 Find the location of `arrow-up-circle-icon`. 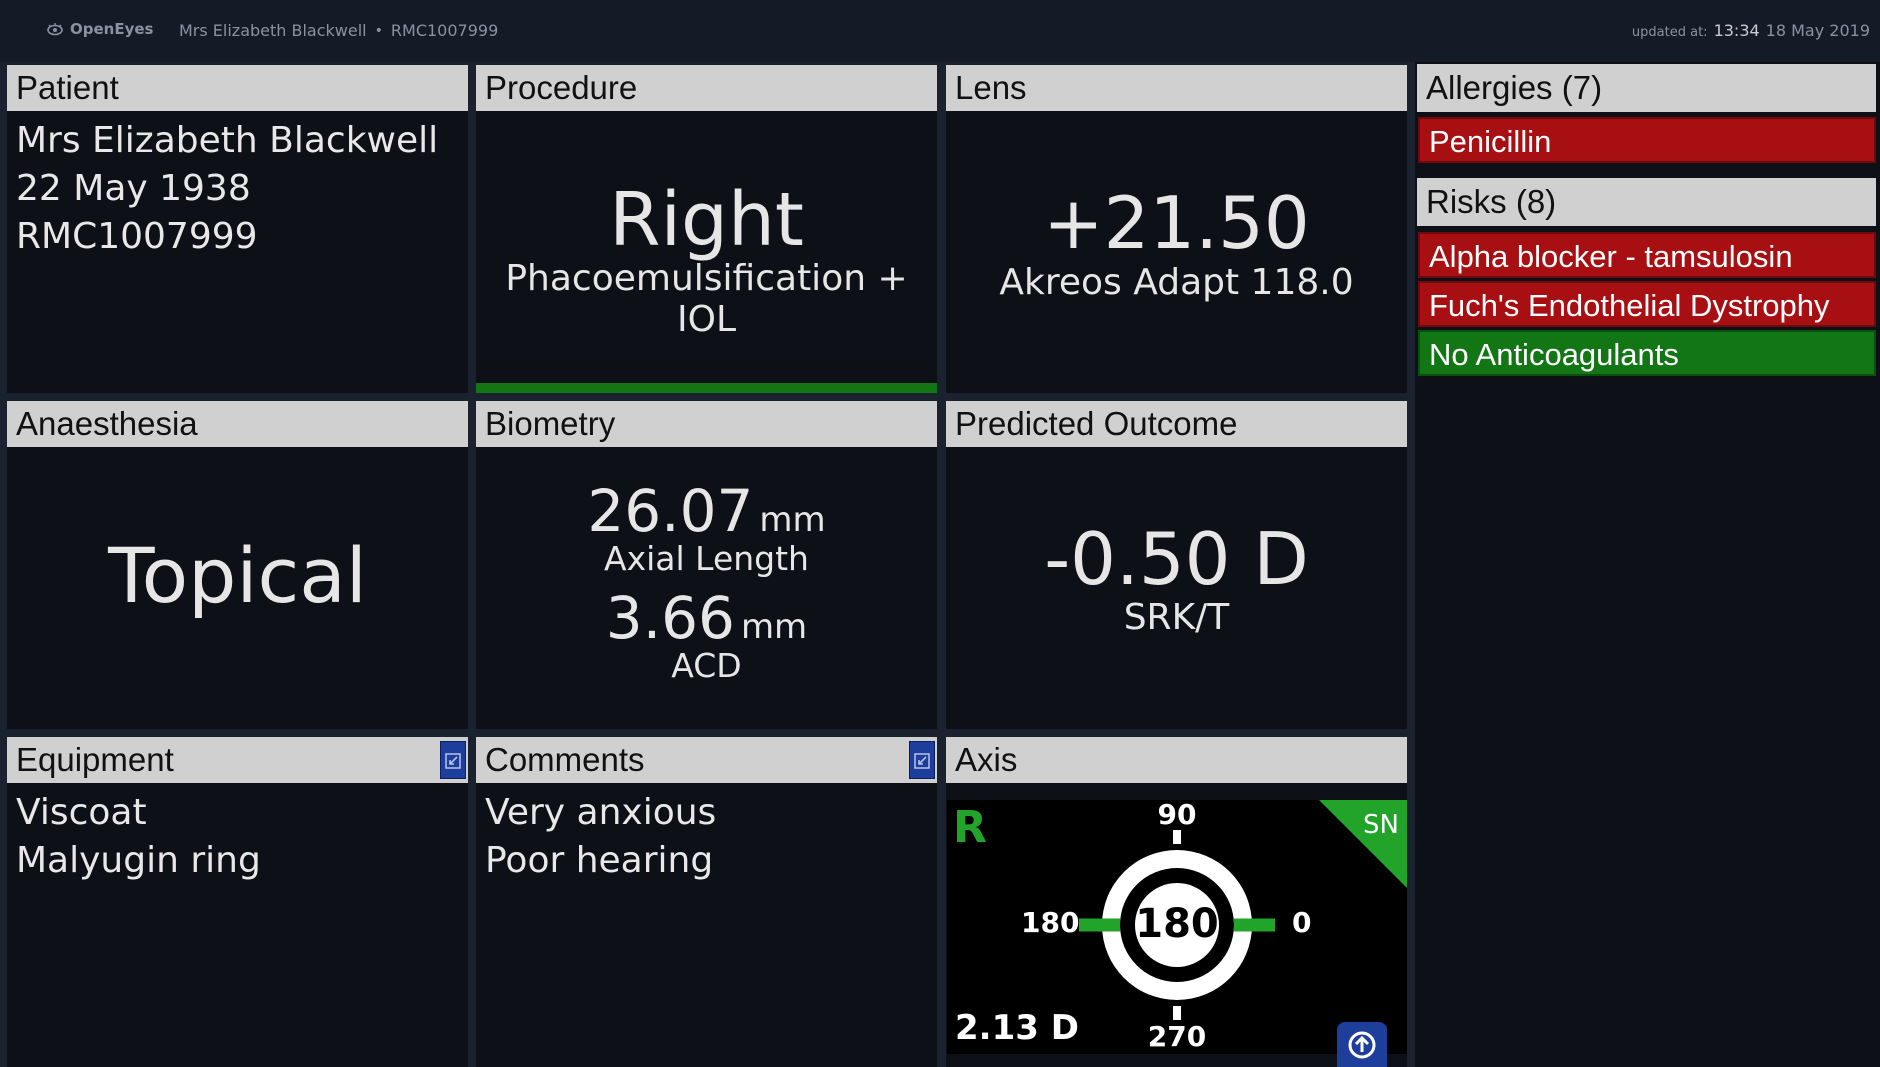

arrow-up-circle-icon is located at coordinates (1362, 1045).